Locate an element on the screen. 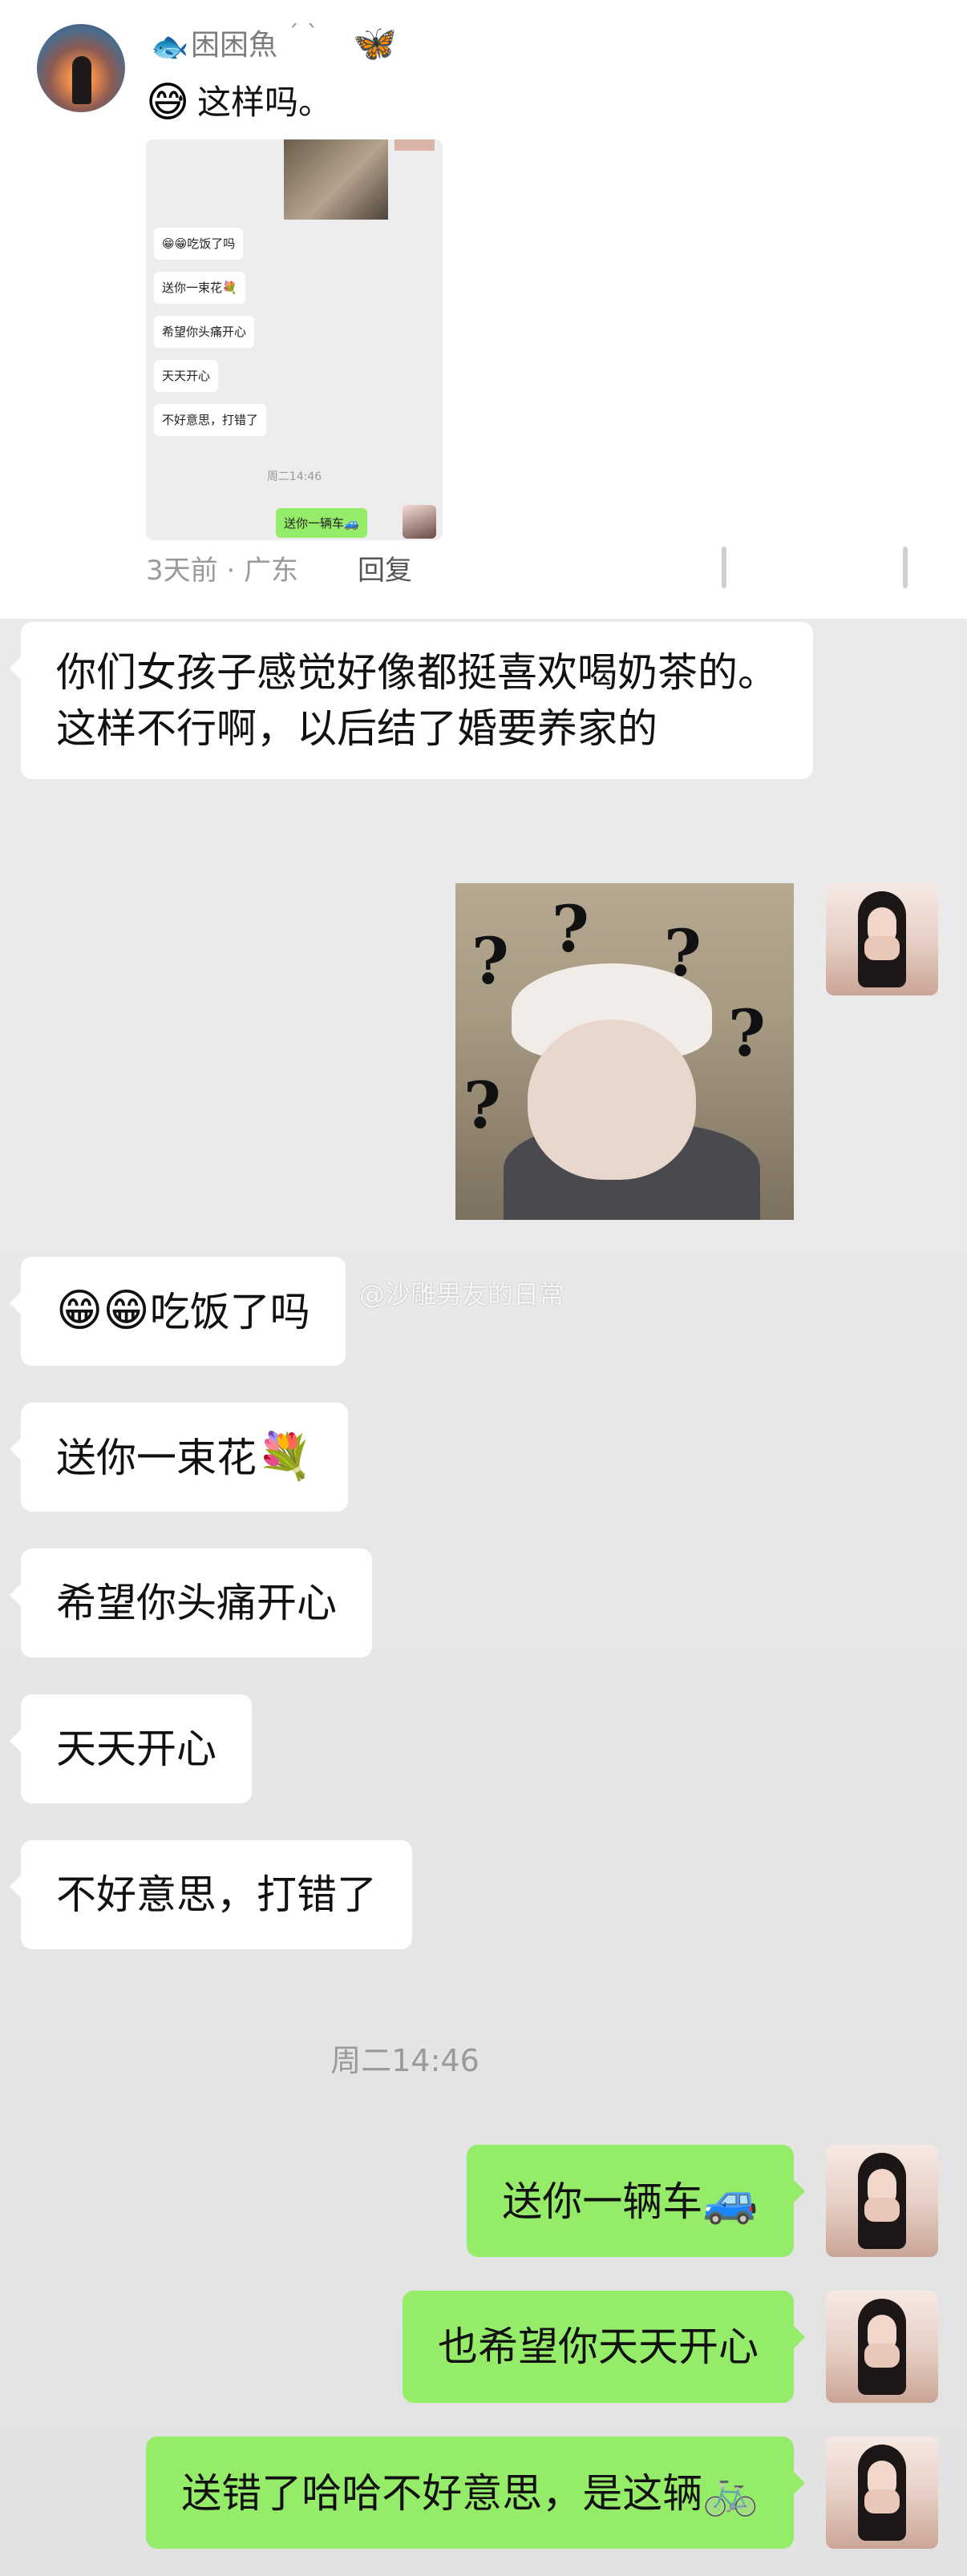  comment-text: 这样吗。 is located at coordinates (265, 102).